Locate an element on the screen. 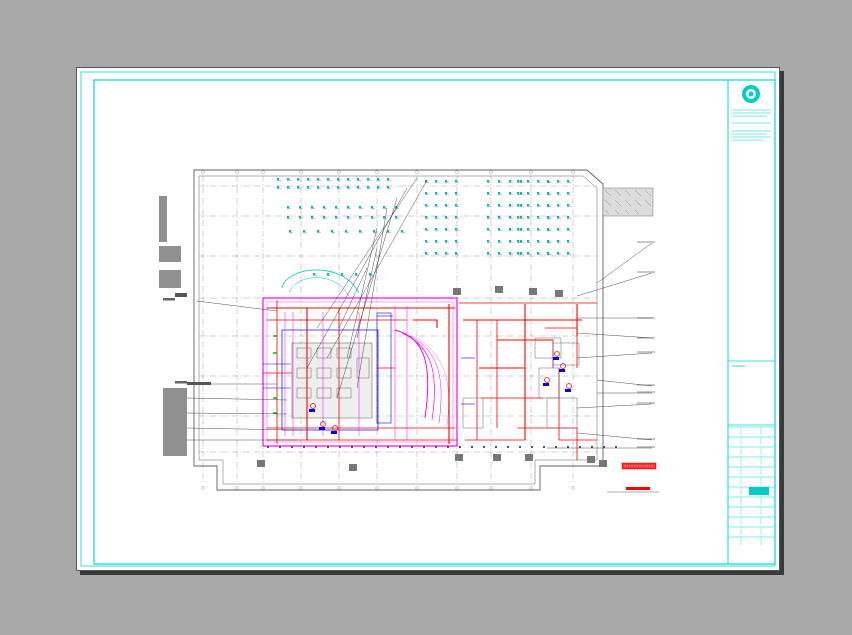  fixture-cluster is located at coordinates (424, 227).